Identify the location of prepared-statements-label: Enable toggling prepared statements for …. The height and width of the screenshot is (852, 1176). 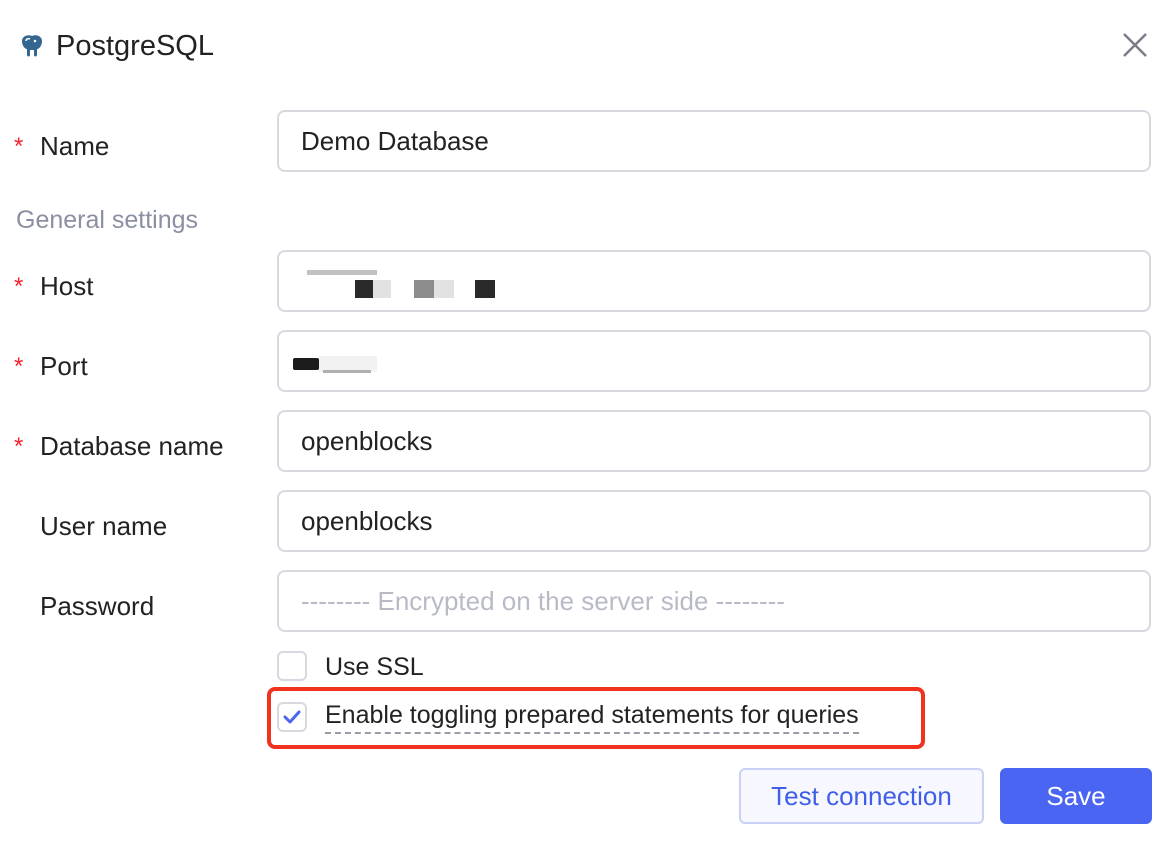
(592, 717).